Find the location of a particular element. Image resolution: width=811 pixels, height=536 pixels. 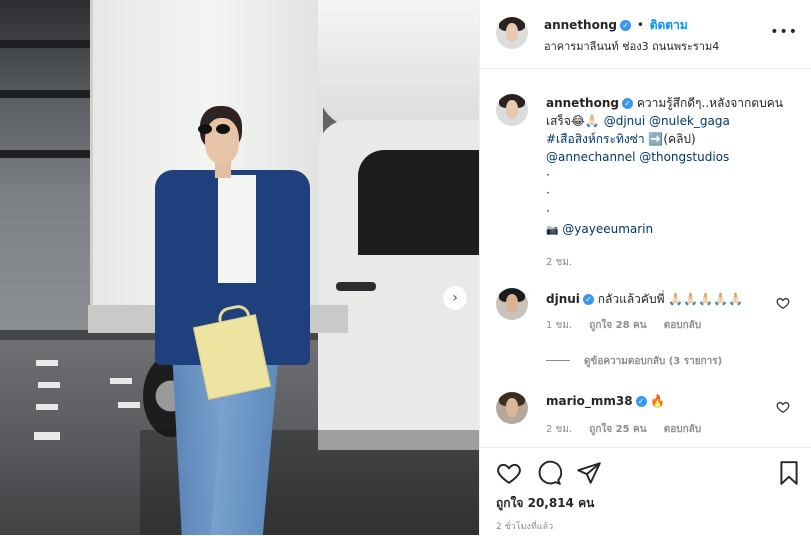

bookmark-icon is located at coordinates (789, 473).